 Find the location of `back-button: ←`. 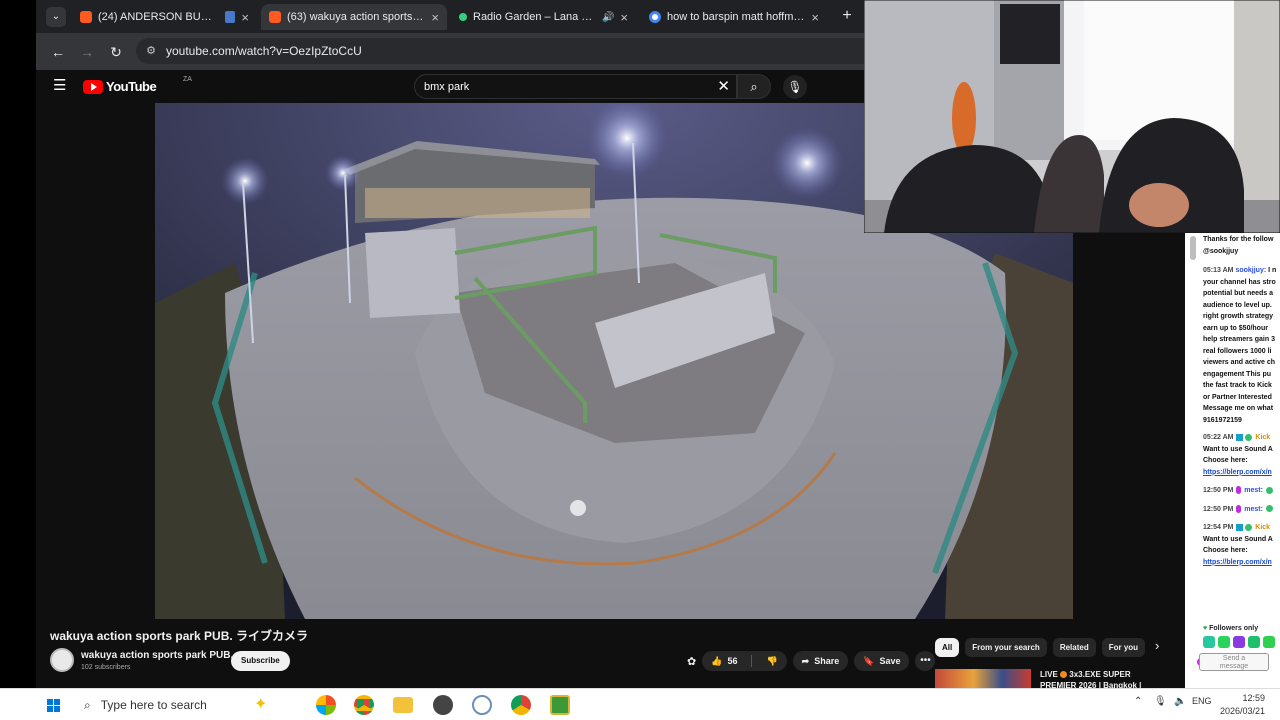

back-button: ← is located at coordinates (58, 52).